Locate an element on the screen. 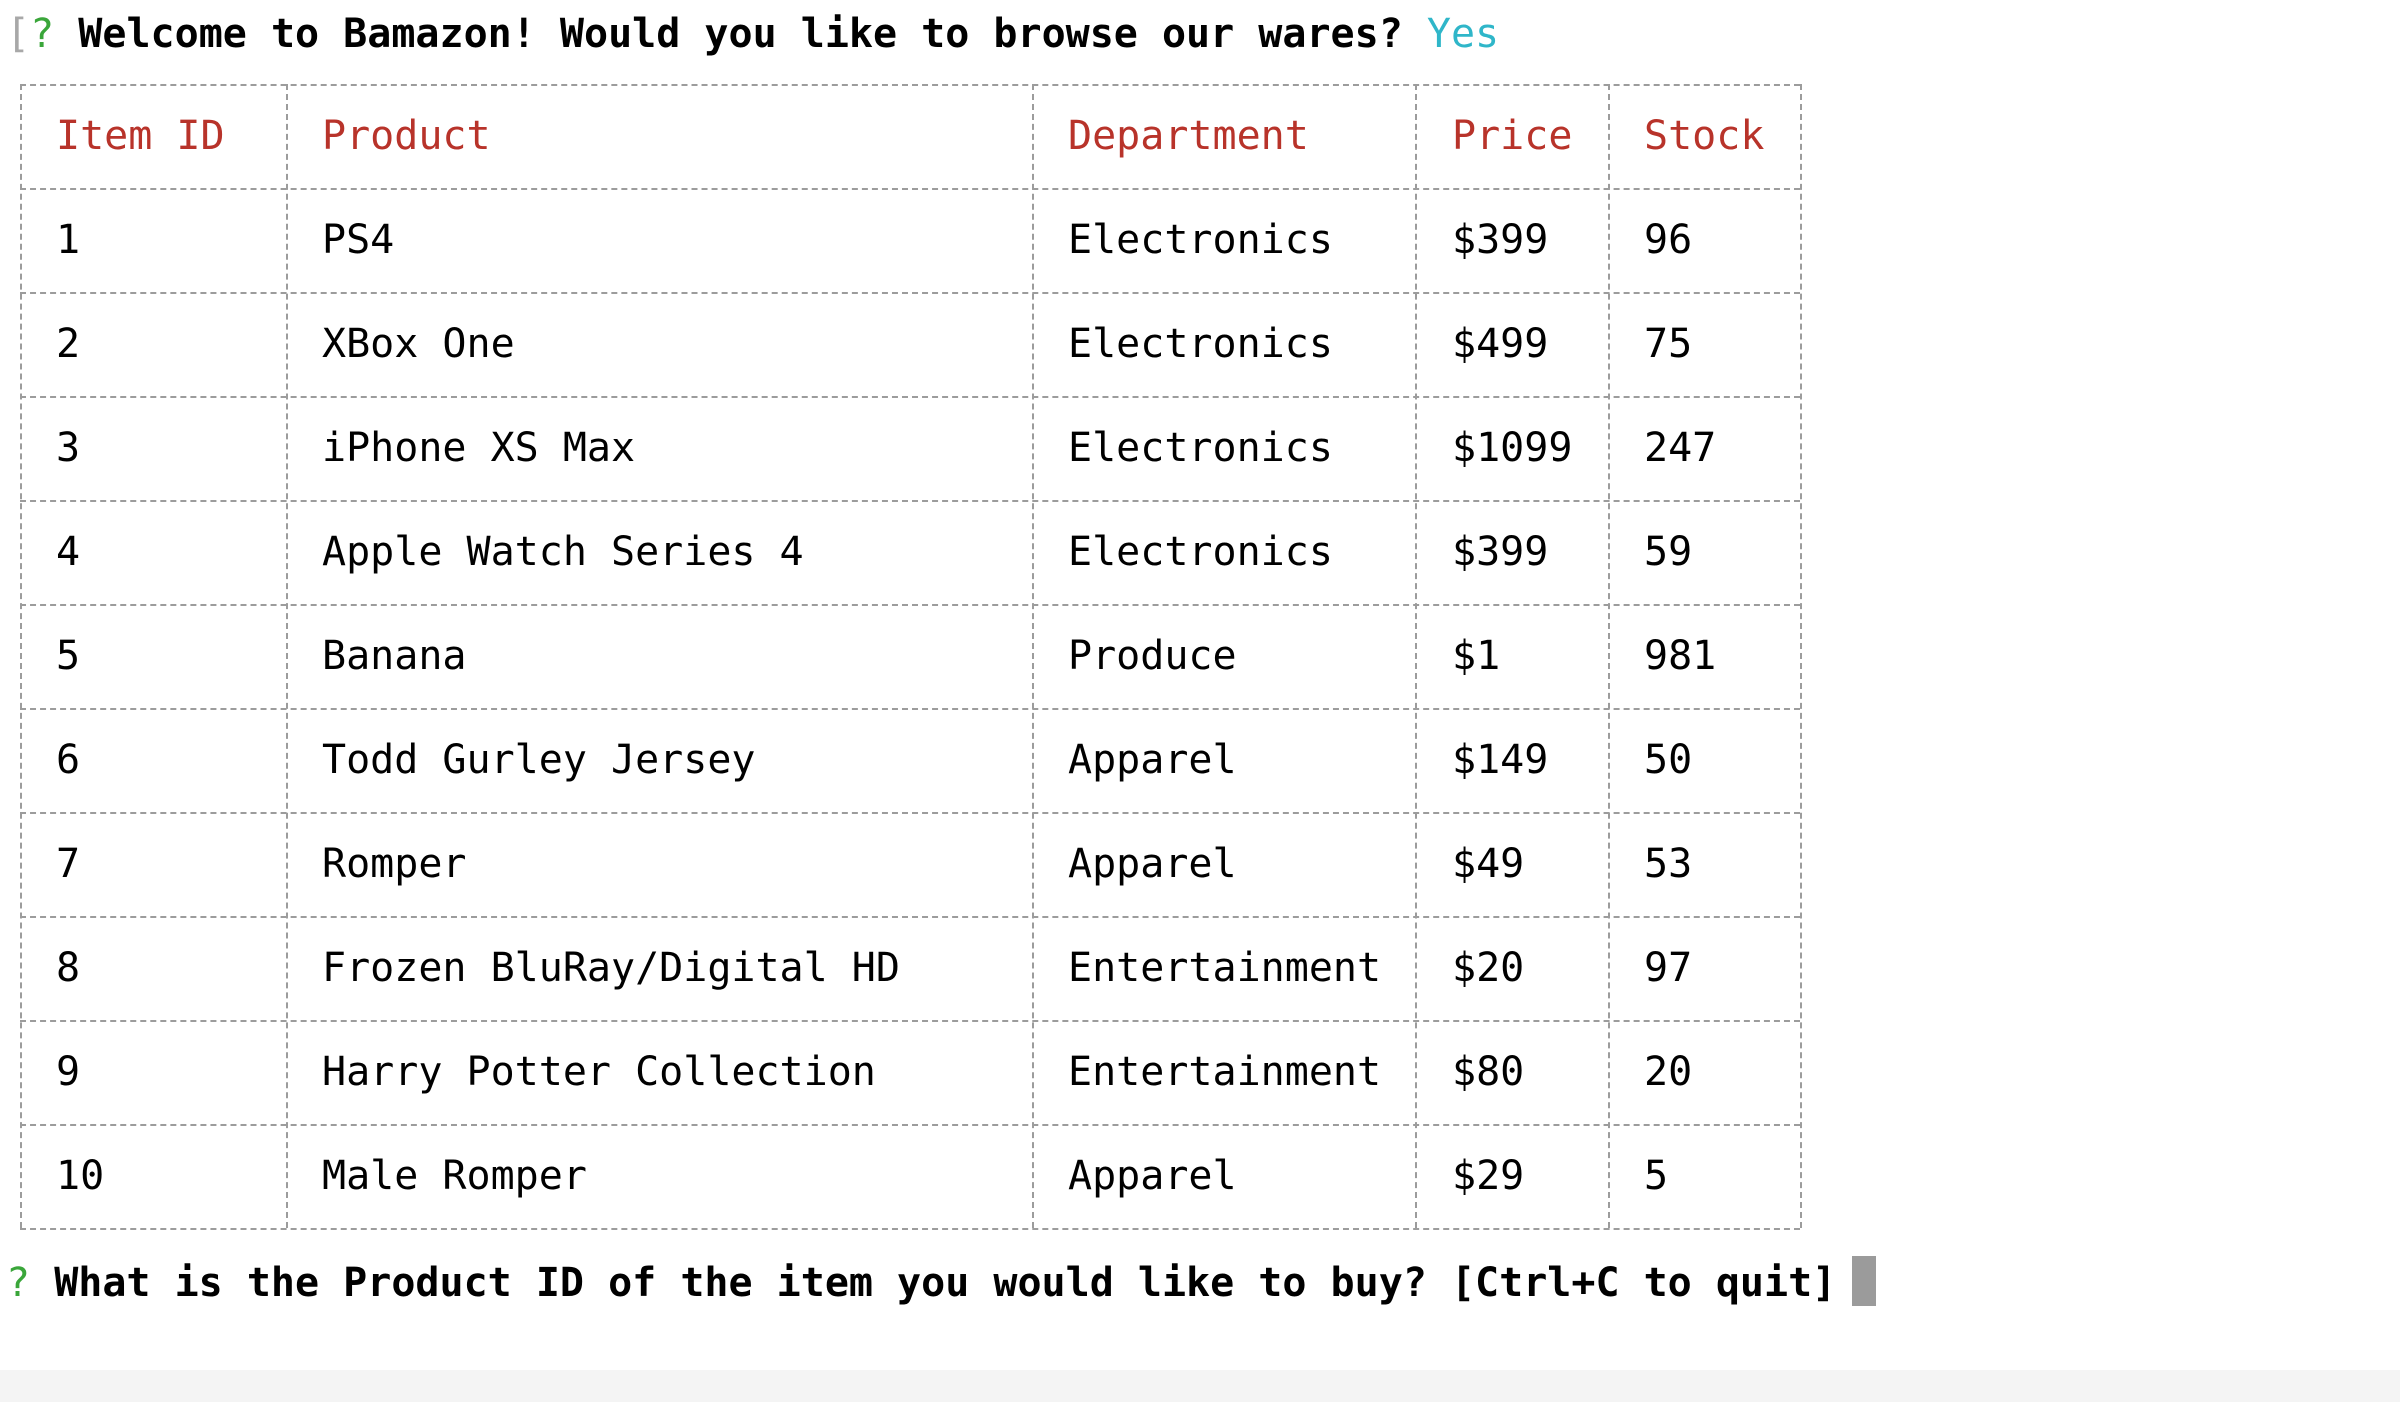 Image resolution: width=2400 pixels, height=1402 pixels. table-cell: Todd Gurley Jersey is located at coordinates (539, 760).